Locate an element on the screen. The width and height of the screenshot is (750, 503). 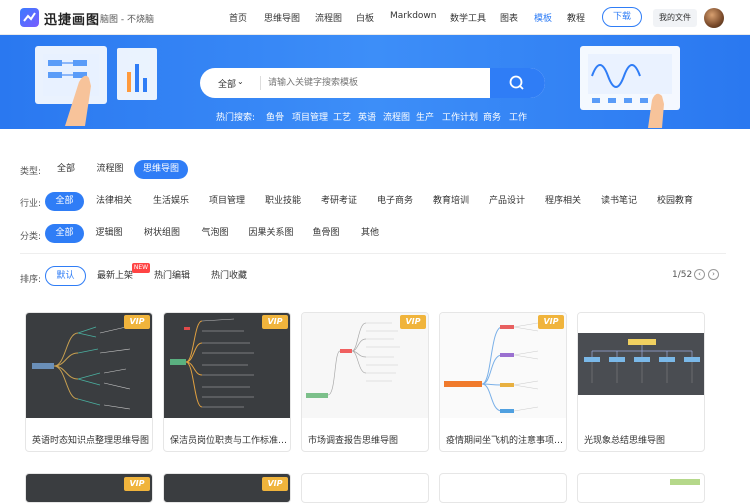
page-indicator: 1/52 is located at coordinates (682, 275).